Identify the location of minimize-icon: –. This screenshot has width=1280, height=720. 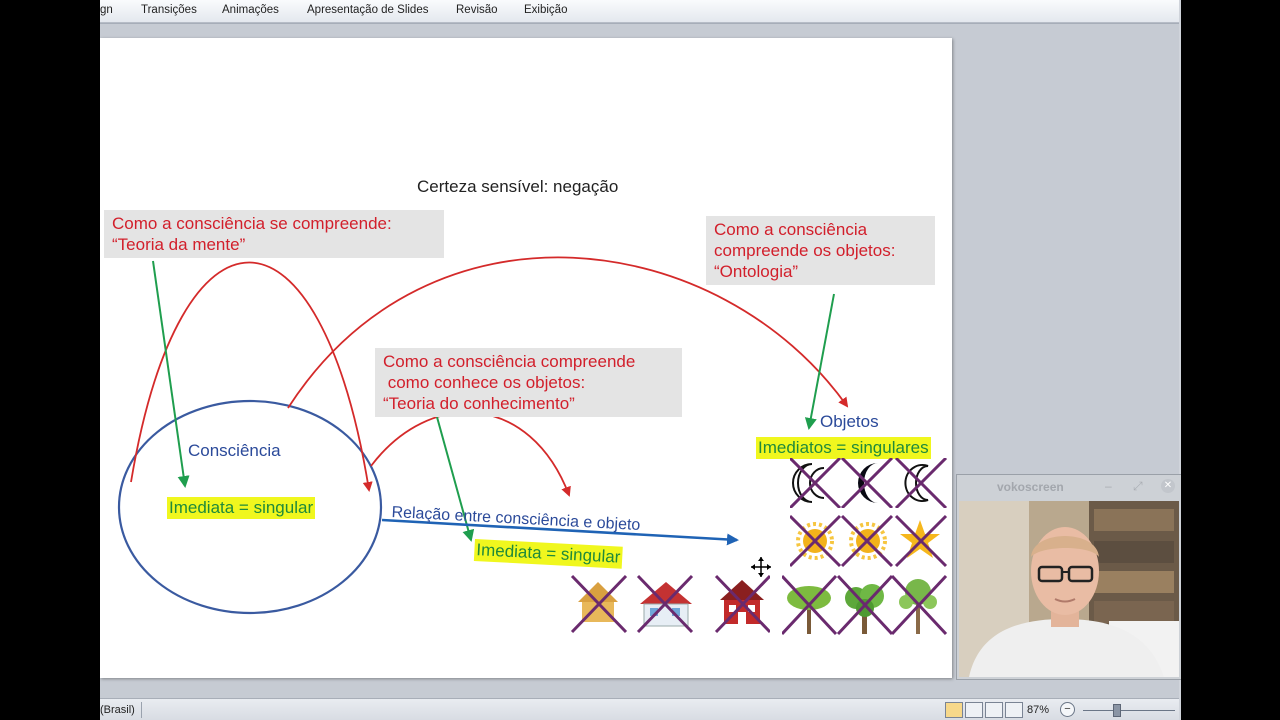
(1108, 486).